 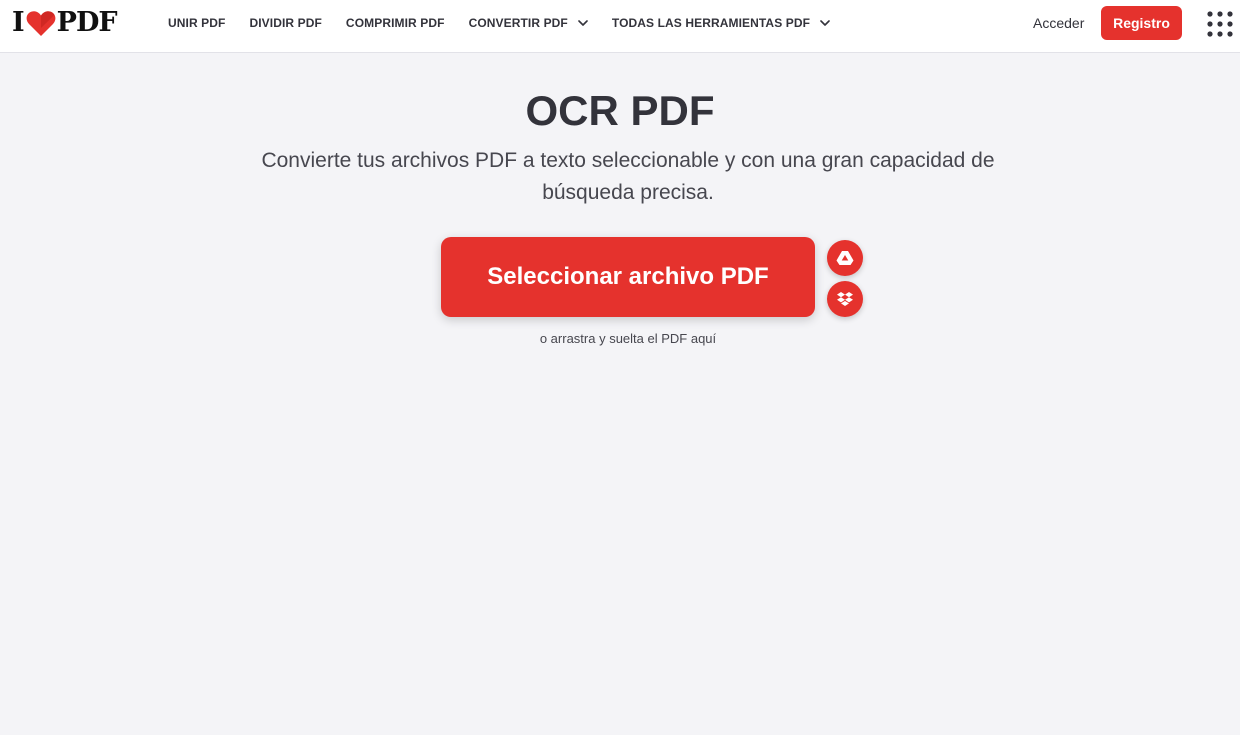 I want to click on google-drive-button, so click(x=845, y=258).